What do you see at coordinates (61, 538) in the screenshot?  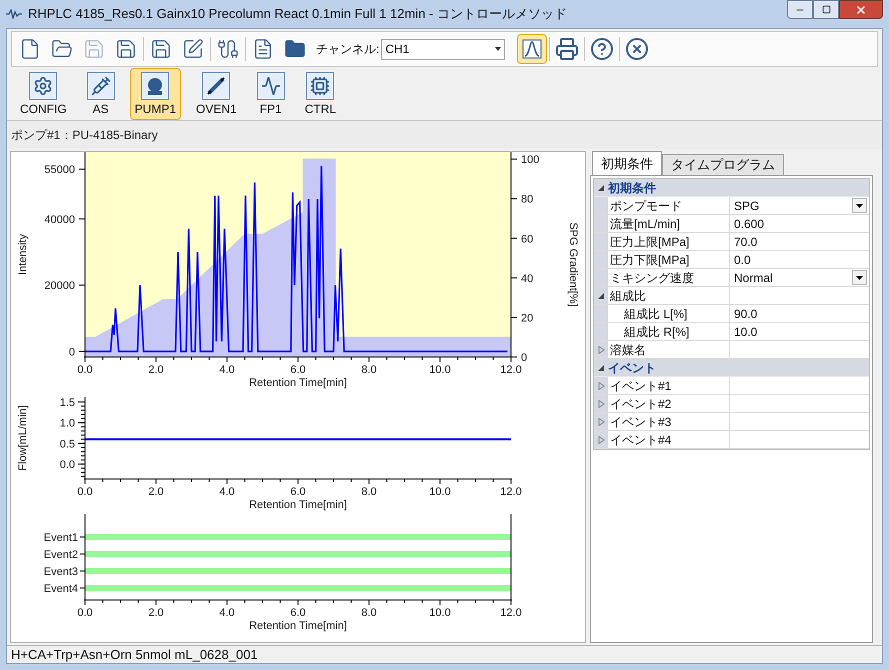 I see `tick-label: Event1` at bounding box center [61, 538].